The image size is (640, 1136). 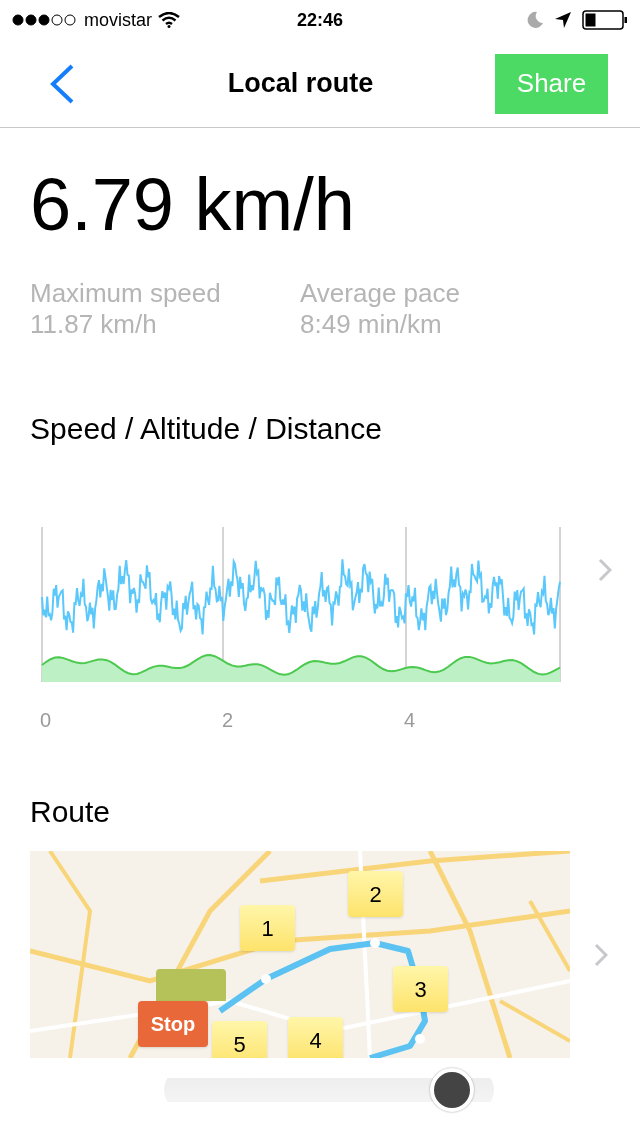 I want to click on wifi-icon, so click(x=169, y=20).